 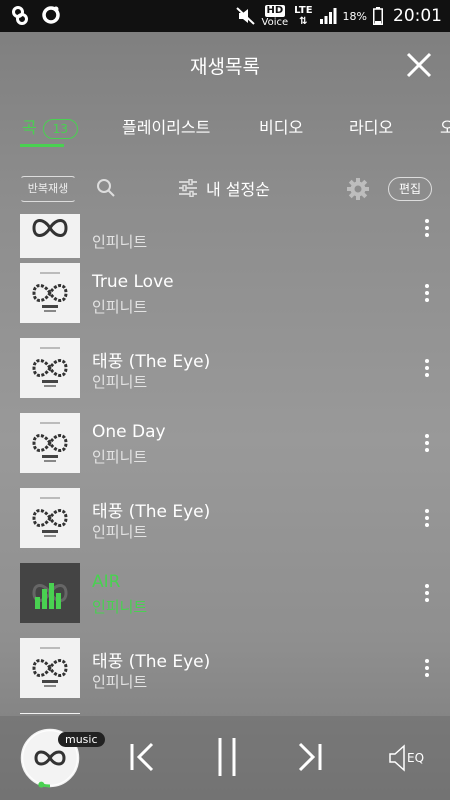 What do you see at coordinates (328, 16) in the screenshot?
I see `signal-icon` at bounding box center [328, 16].